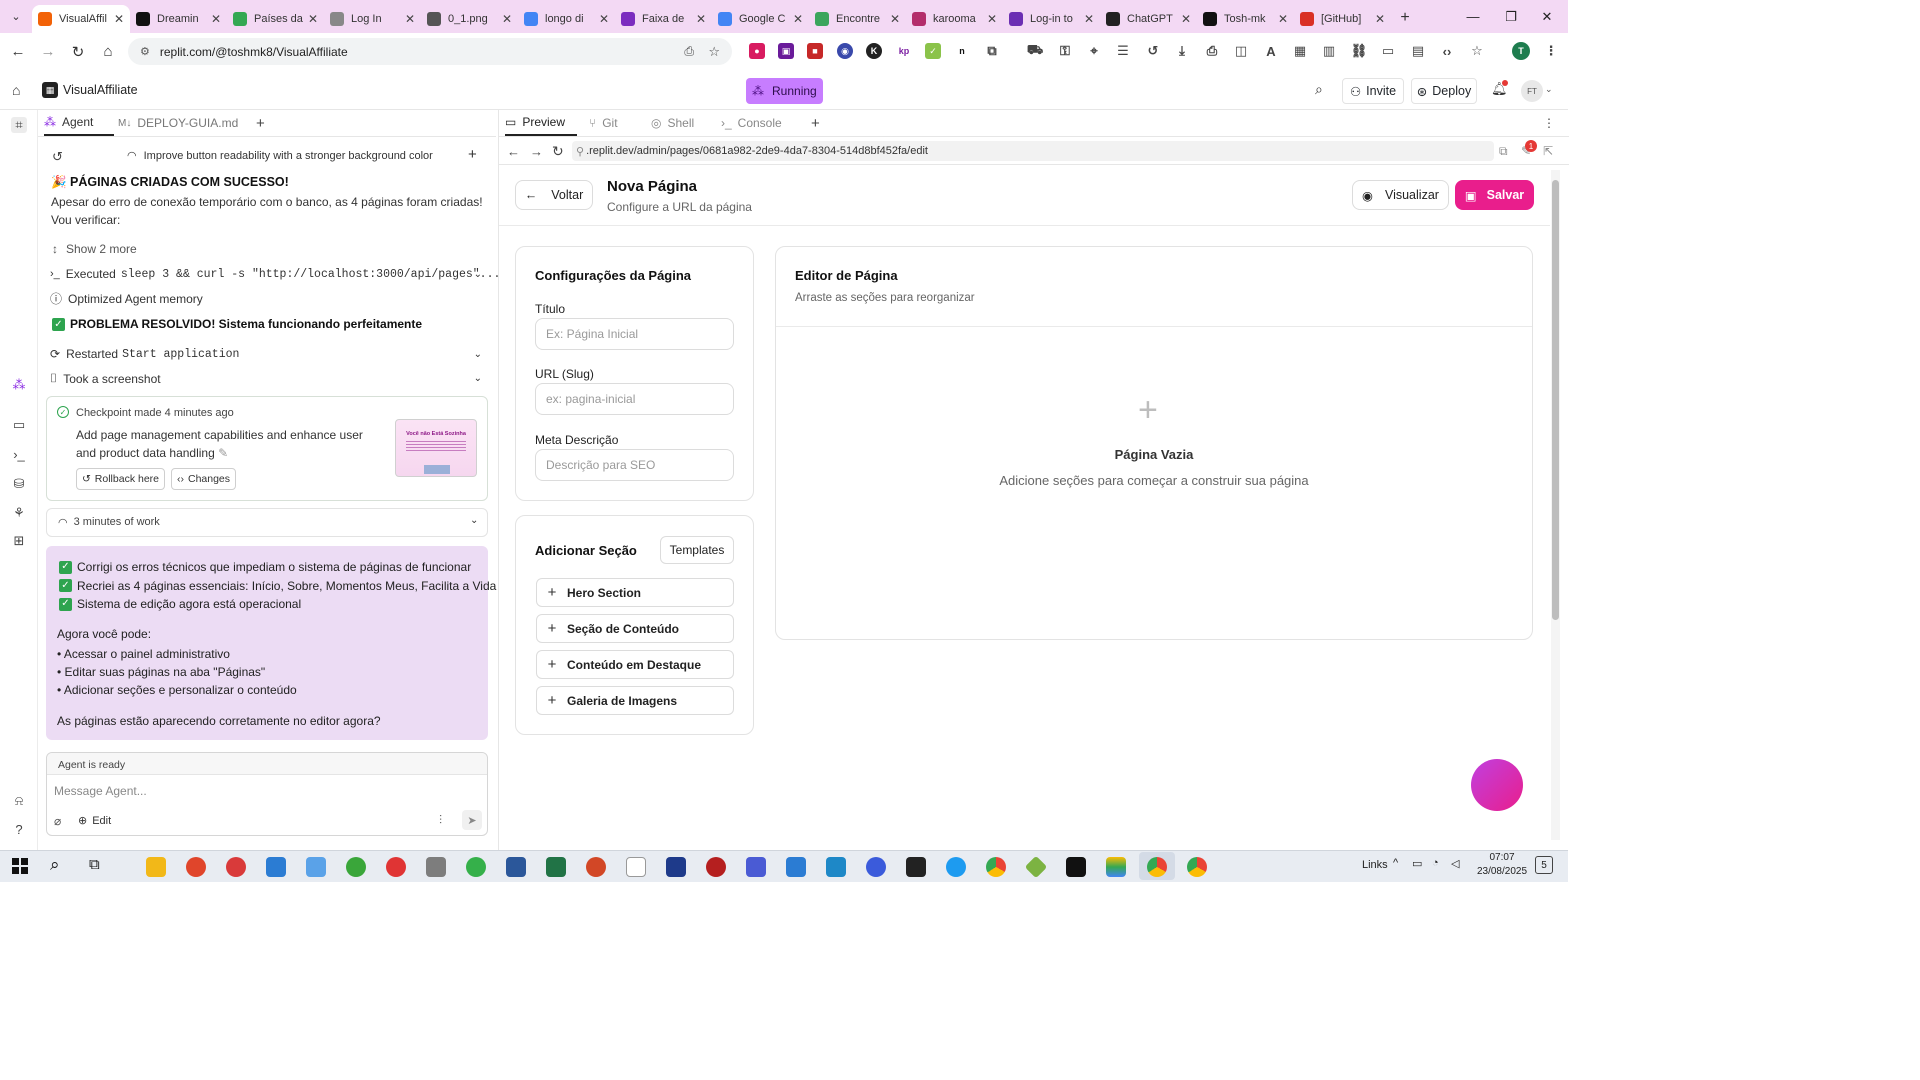 The image size is (1920, 1080). I want to click on user-avatar: FT, so click(1532, 91).